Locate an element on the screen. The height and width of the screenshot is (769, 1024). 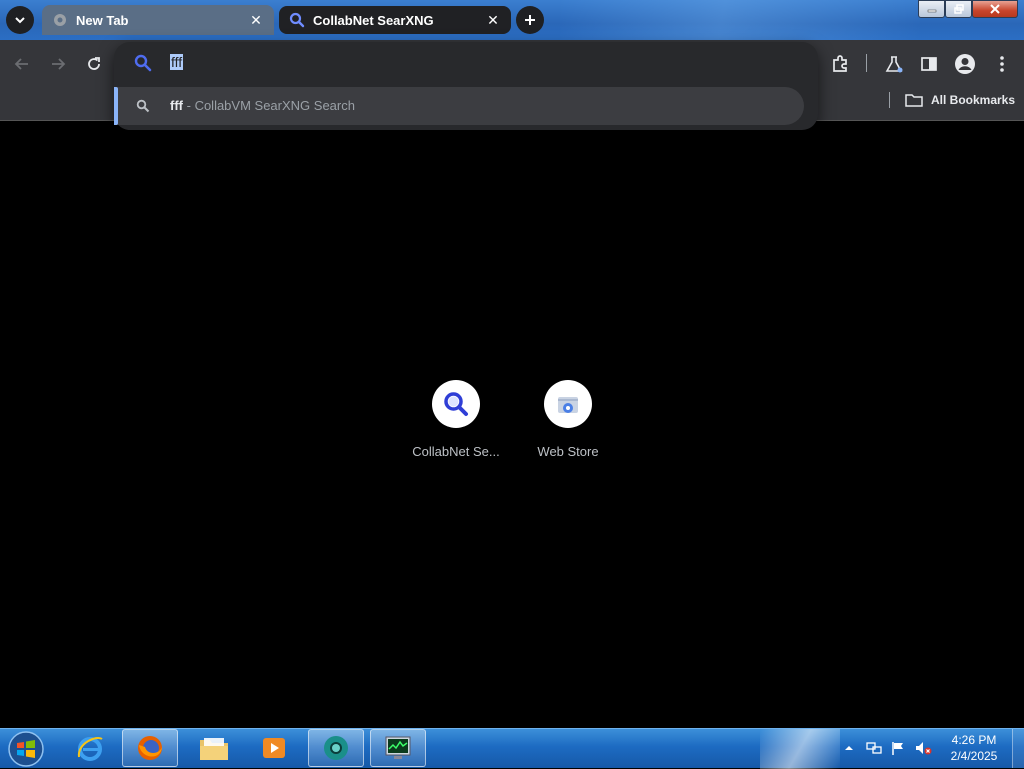
tab-collabnet-searxng: CollabNet SearXNG ✕ is located at coordinates (395, 20).